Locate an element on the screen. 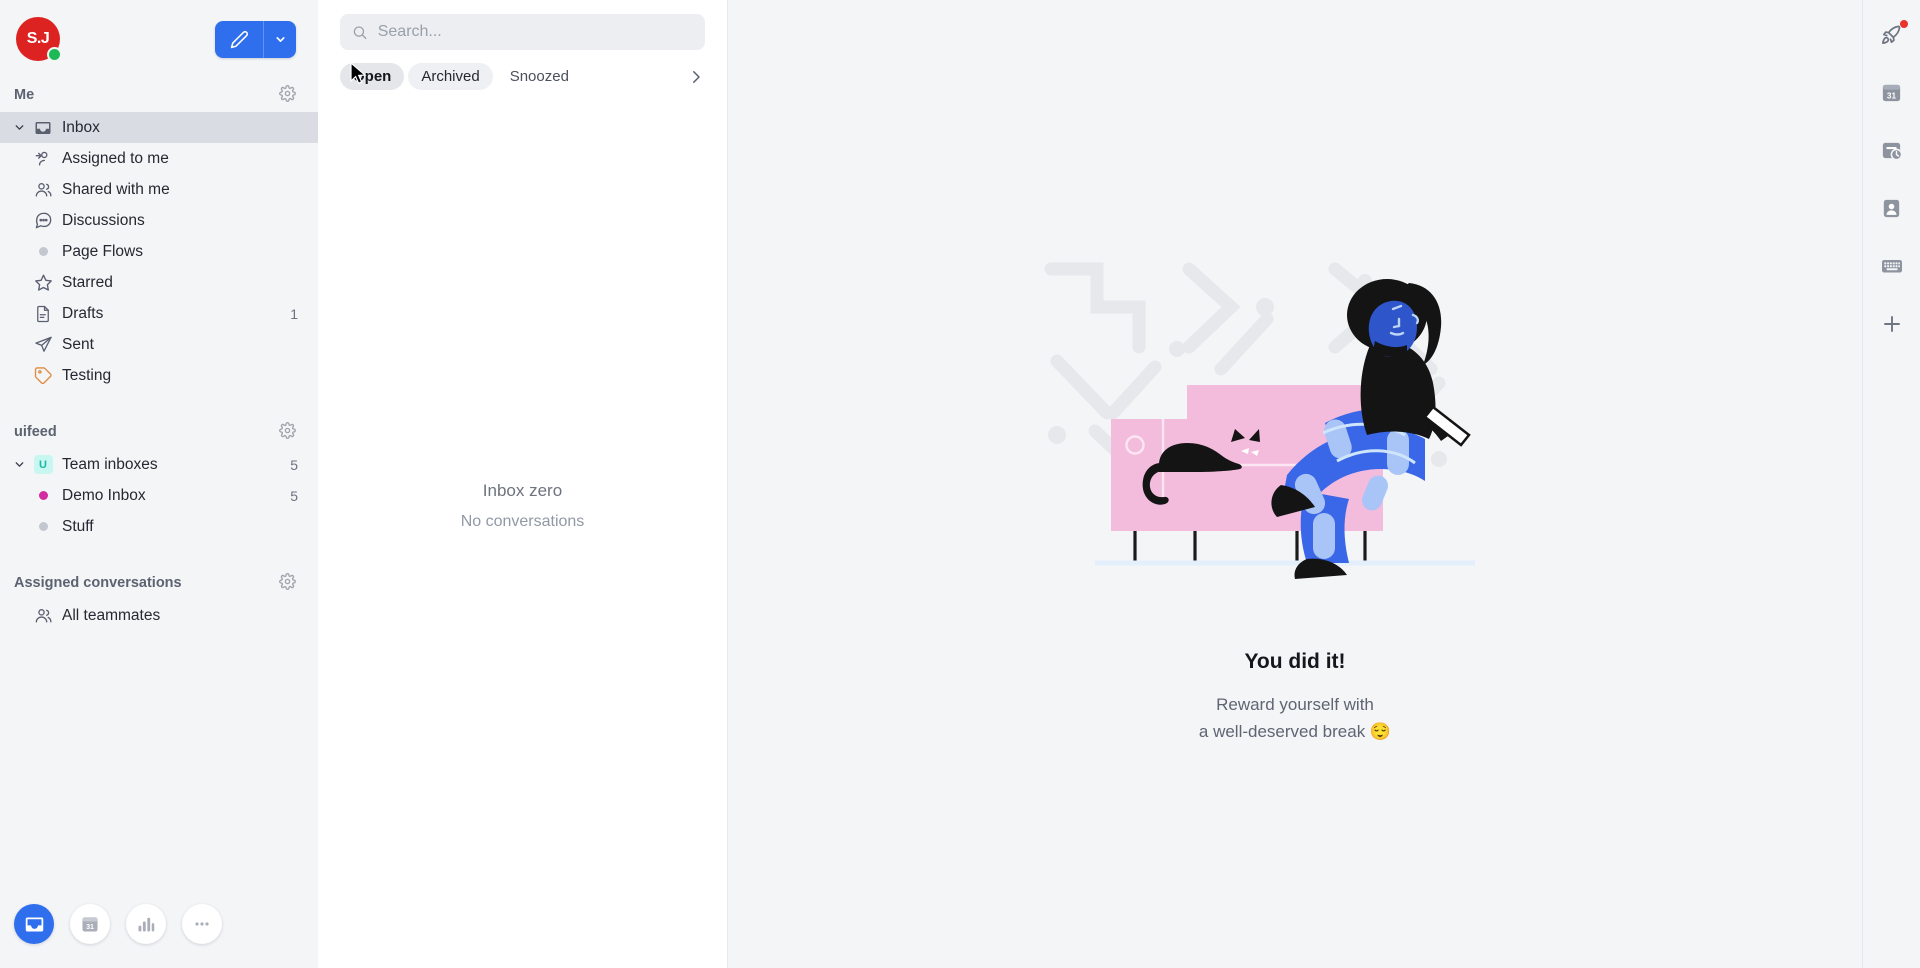 This screenshot has height=968, width=1920. sidebar-item-label: Inbox is located at coordinates (81, 127).